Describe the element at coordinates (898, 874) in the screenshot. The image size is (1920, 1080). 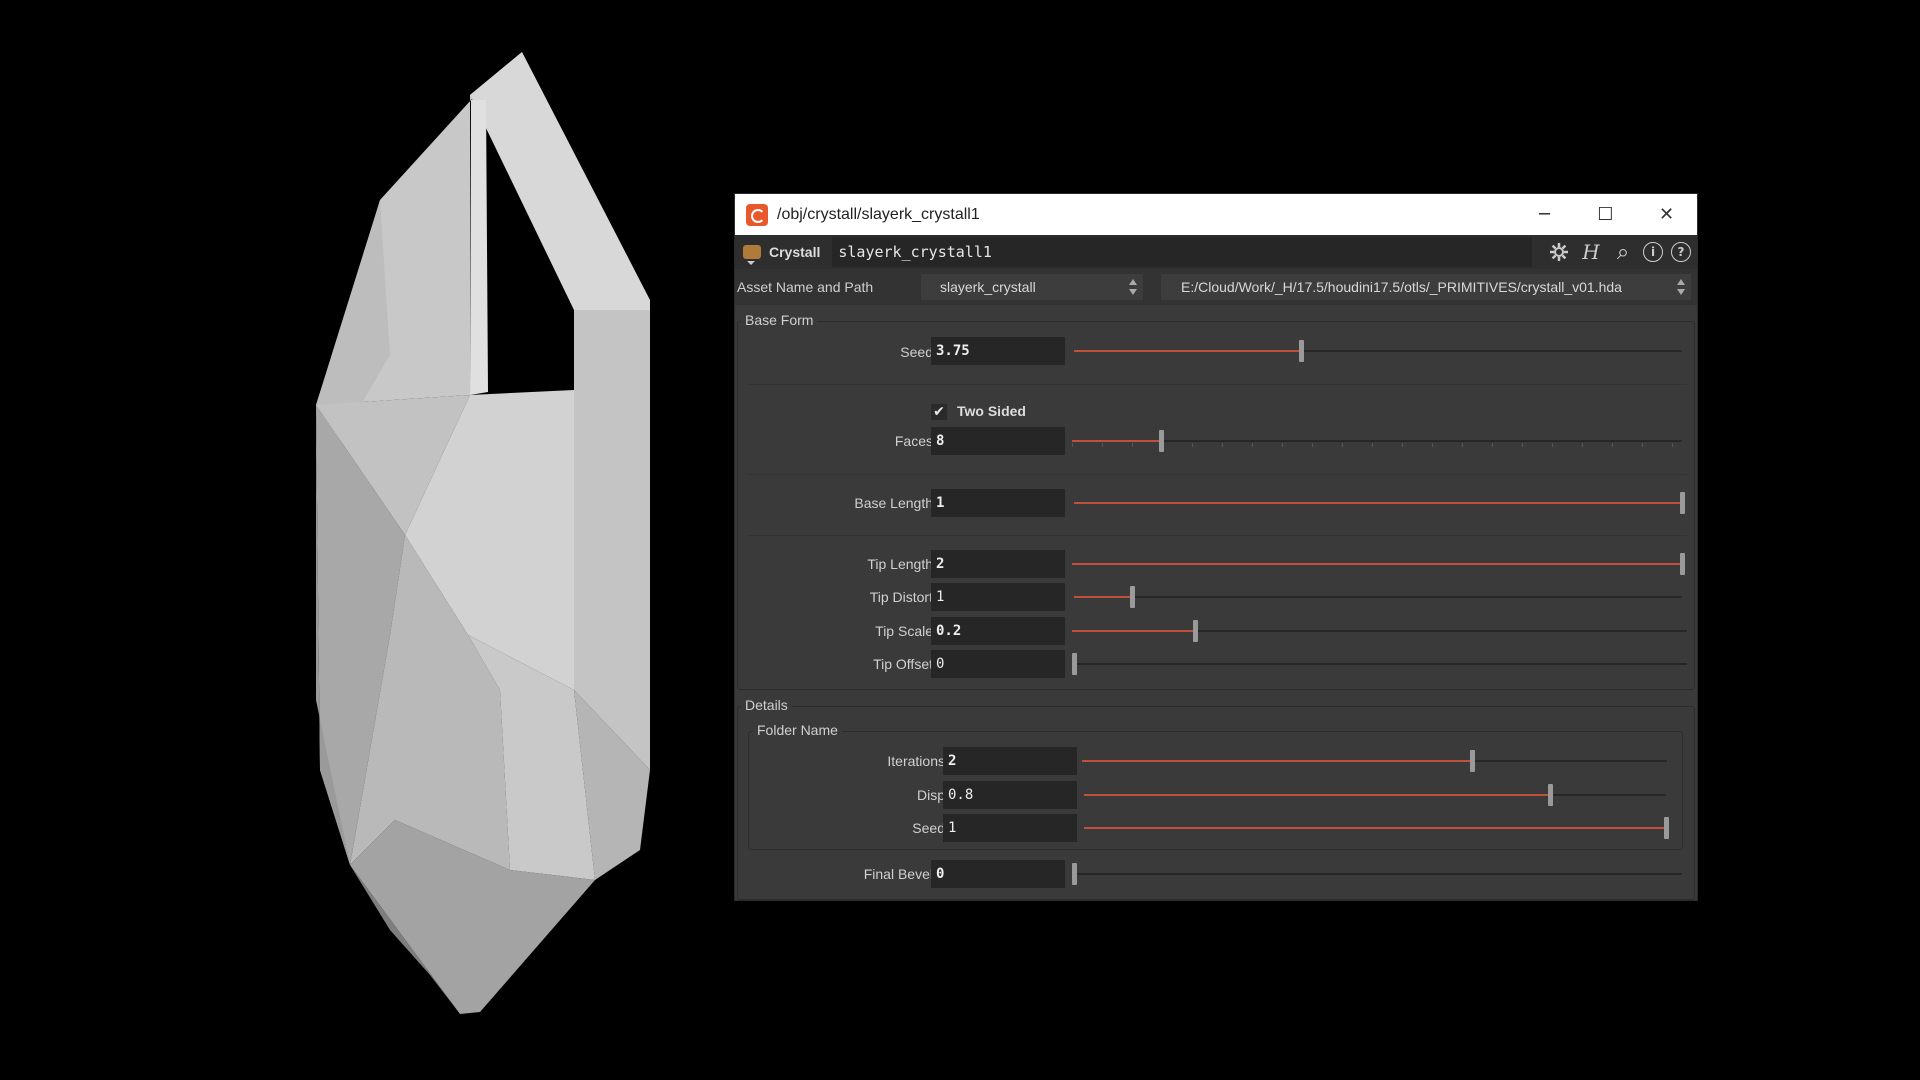
I see `final-bevel-label: Final Bevel` at that location.